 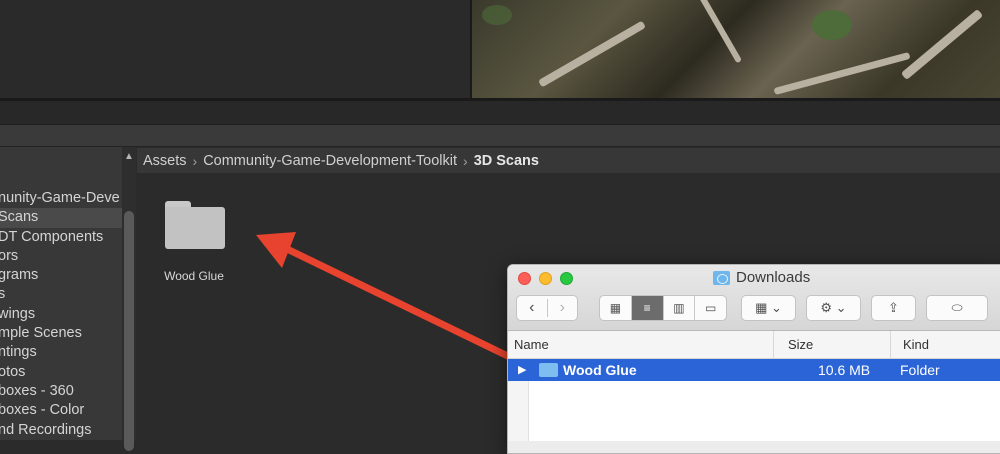 What do you see at coordinates (640, 345) in the screenshot?
I see `column-header-name: Name` at bounding box center [640, 345].